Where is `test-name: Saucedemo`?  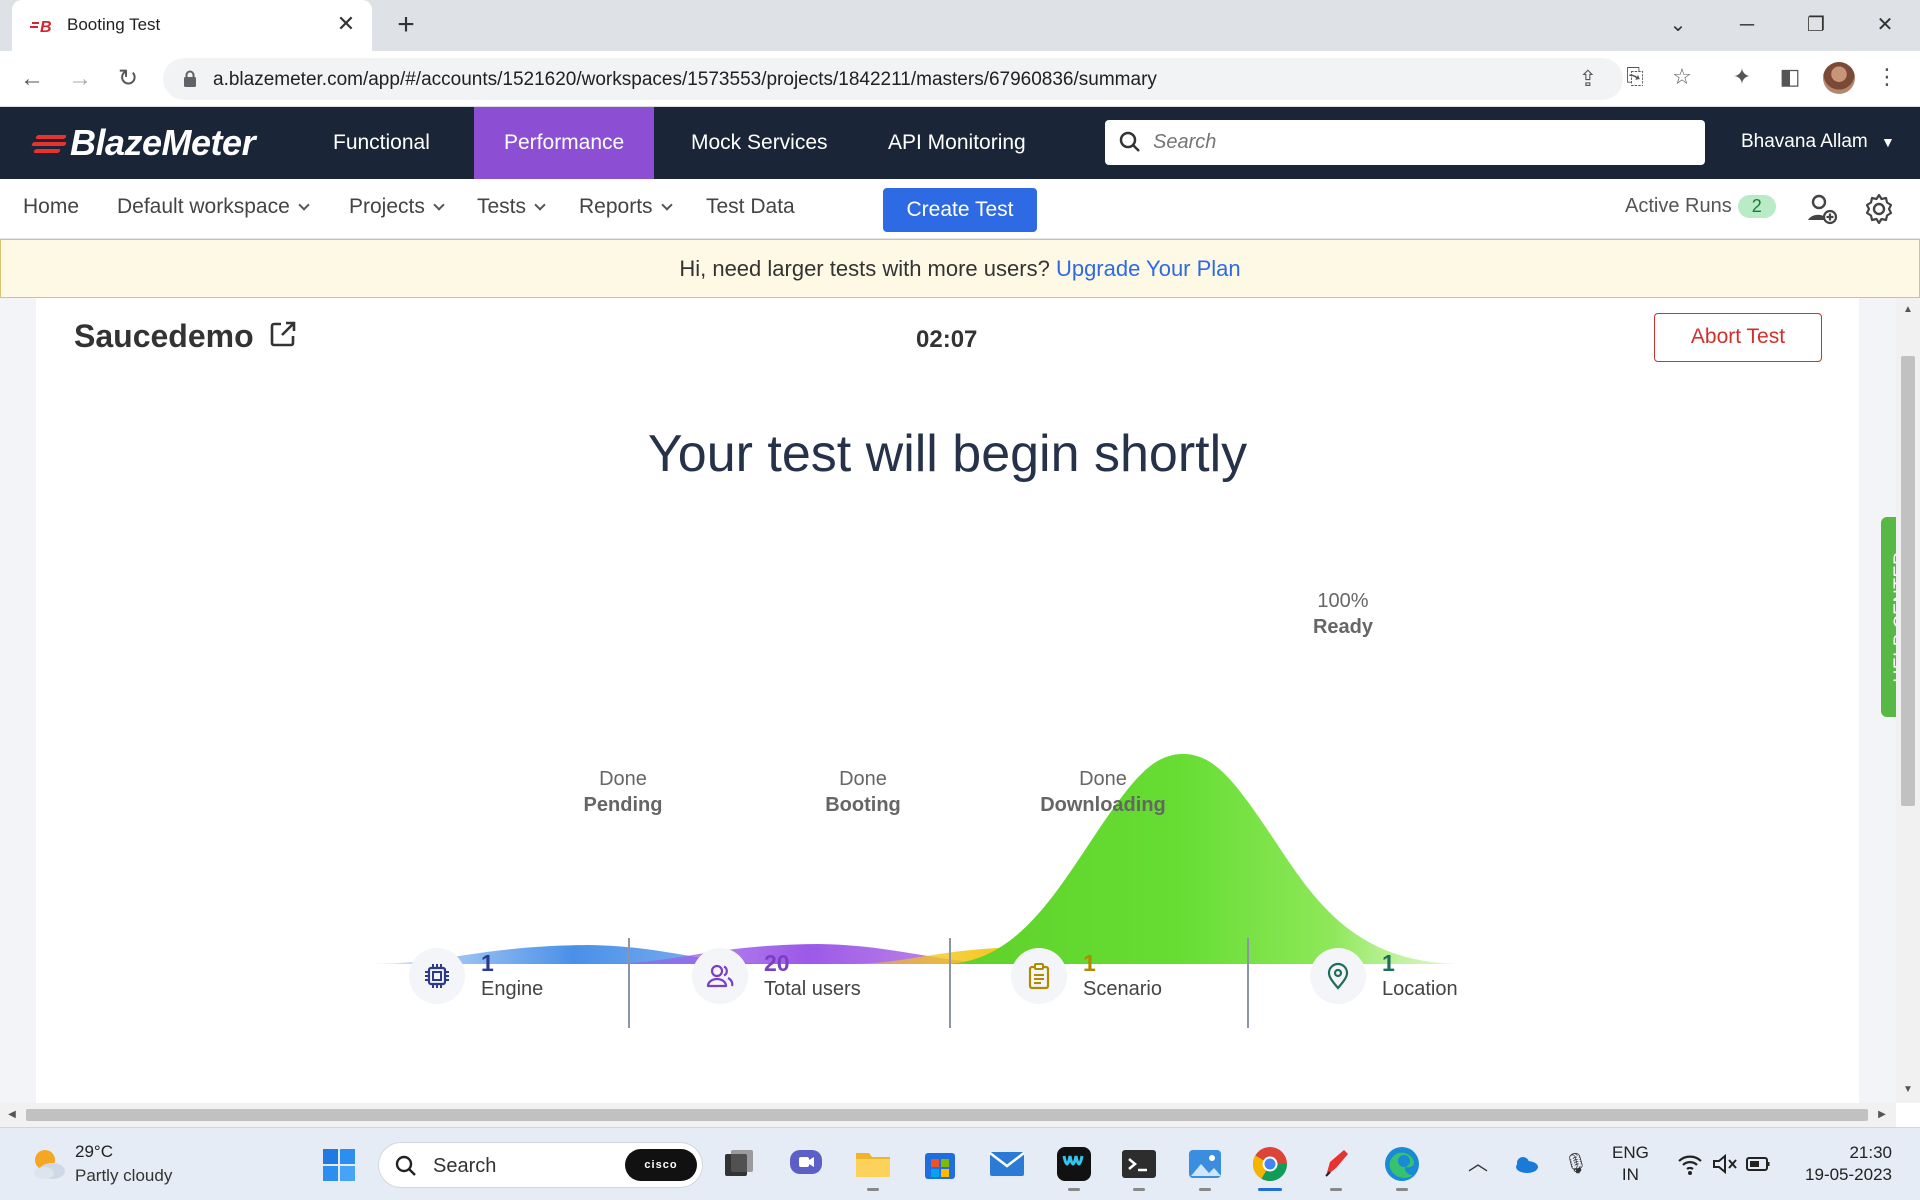 test-name: Saucedemo is located at coordinates (185, 336).